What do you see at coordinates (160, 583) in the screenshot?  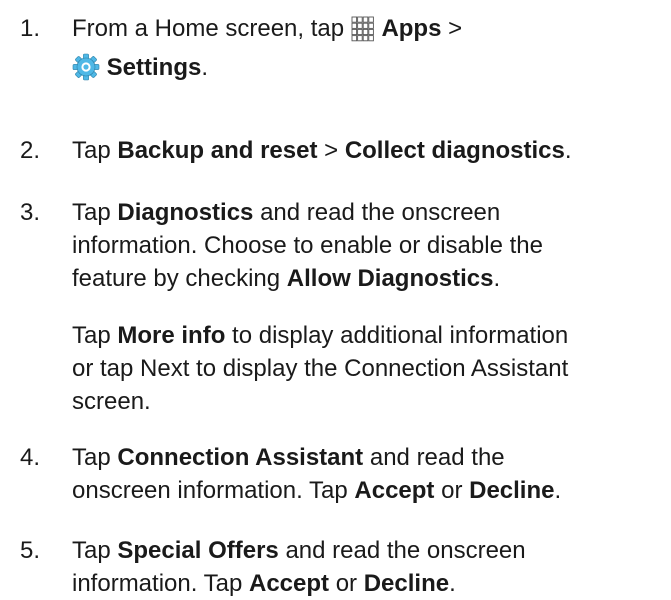 I see `text-run: information. Tap` at bounding box center [160, 583].